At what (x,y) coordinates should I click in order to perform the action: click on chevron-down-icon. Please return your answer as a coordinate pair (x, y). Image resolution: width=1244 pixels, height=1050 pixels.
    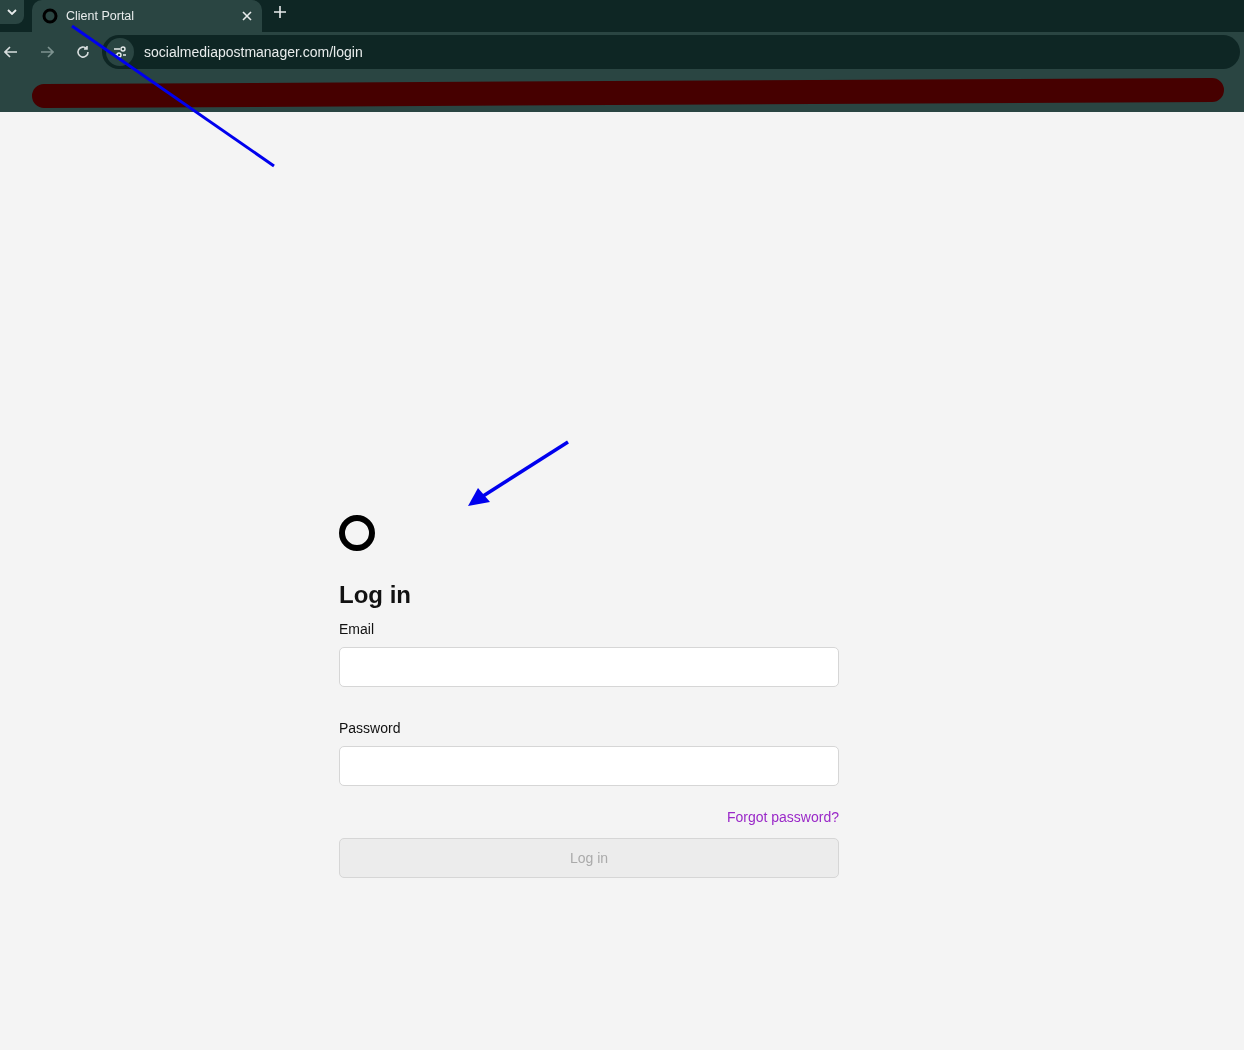
    Looking at the image, I should click on (12, 12).